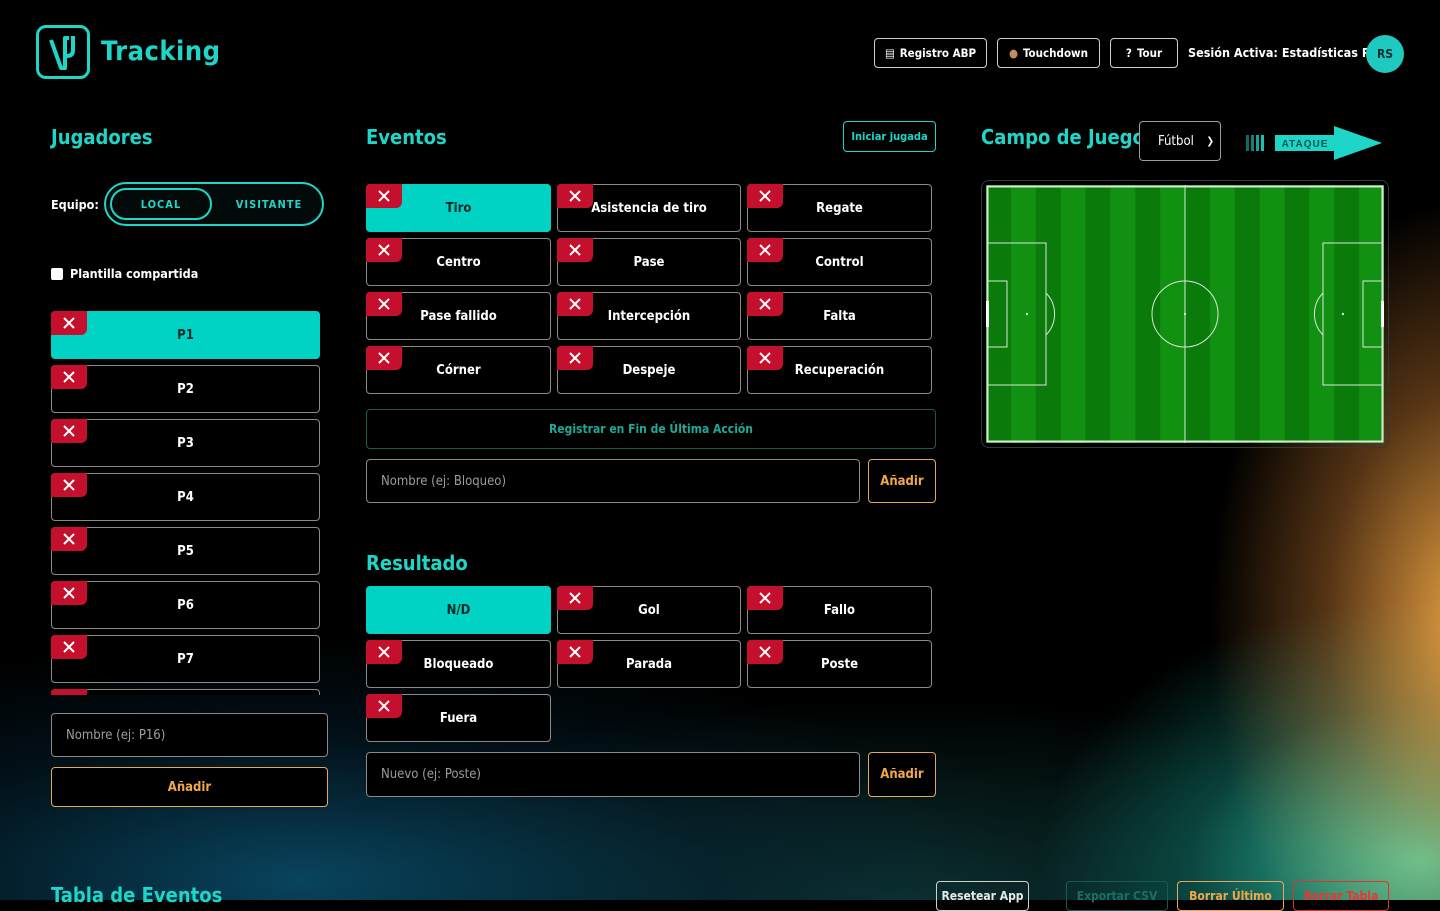 This screenshot has width=1440, height=911. I want to click on result-name-input: Nuevo (ej: Poste), so click(613, 774).